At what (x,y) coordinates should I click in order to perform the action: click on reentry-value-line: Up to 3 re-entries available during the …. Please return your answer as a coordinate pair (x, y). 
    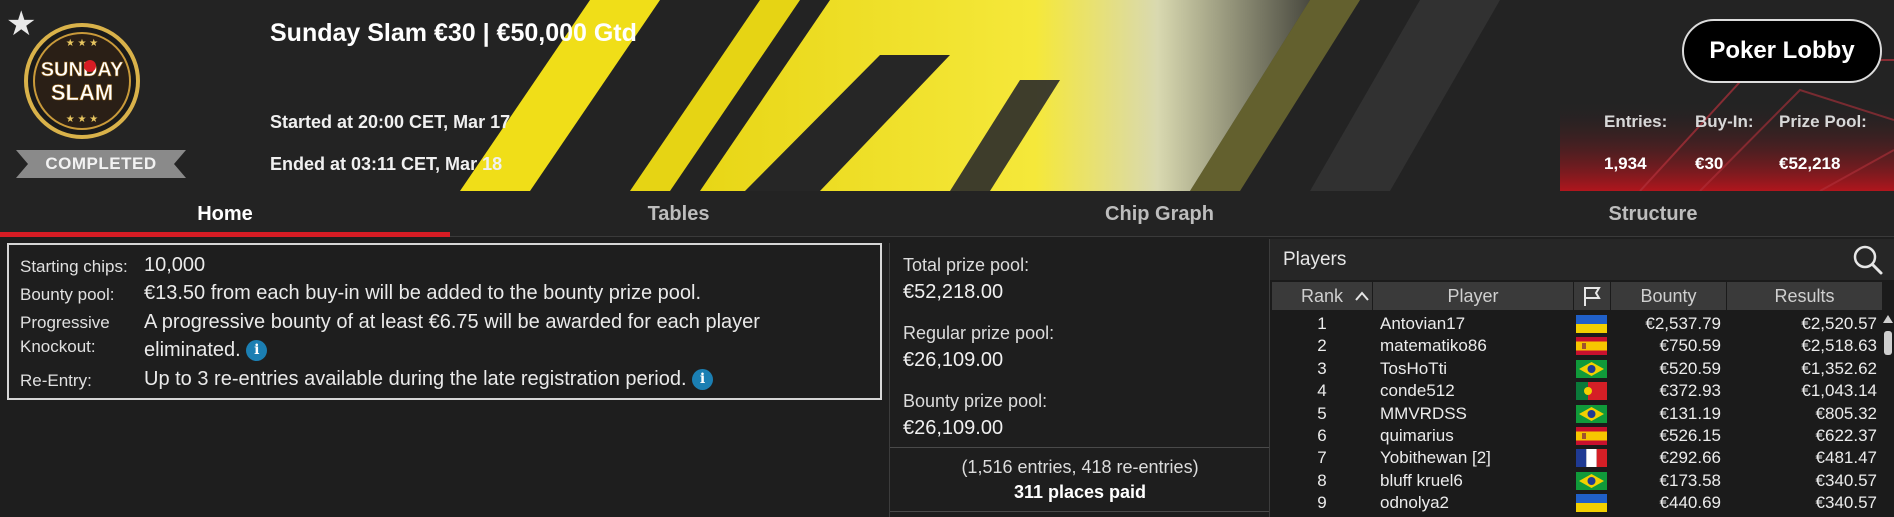
    Looking at the image, I should click on (429, 379).